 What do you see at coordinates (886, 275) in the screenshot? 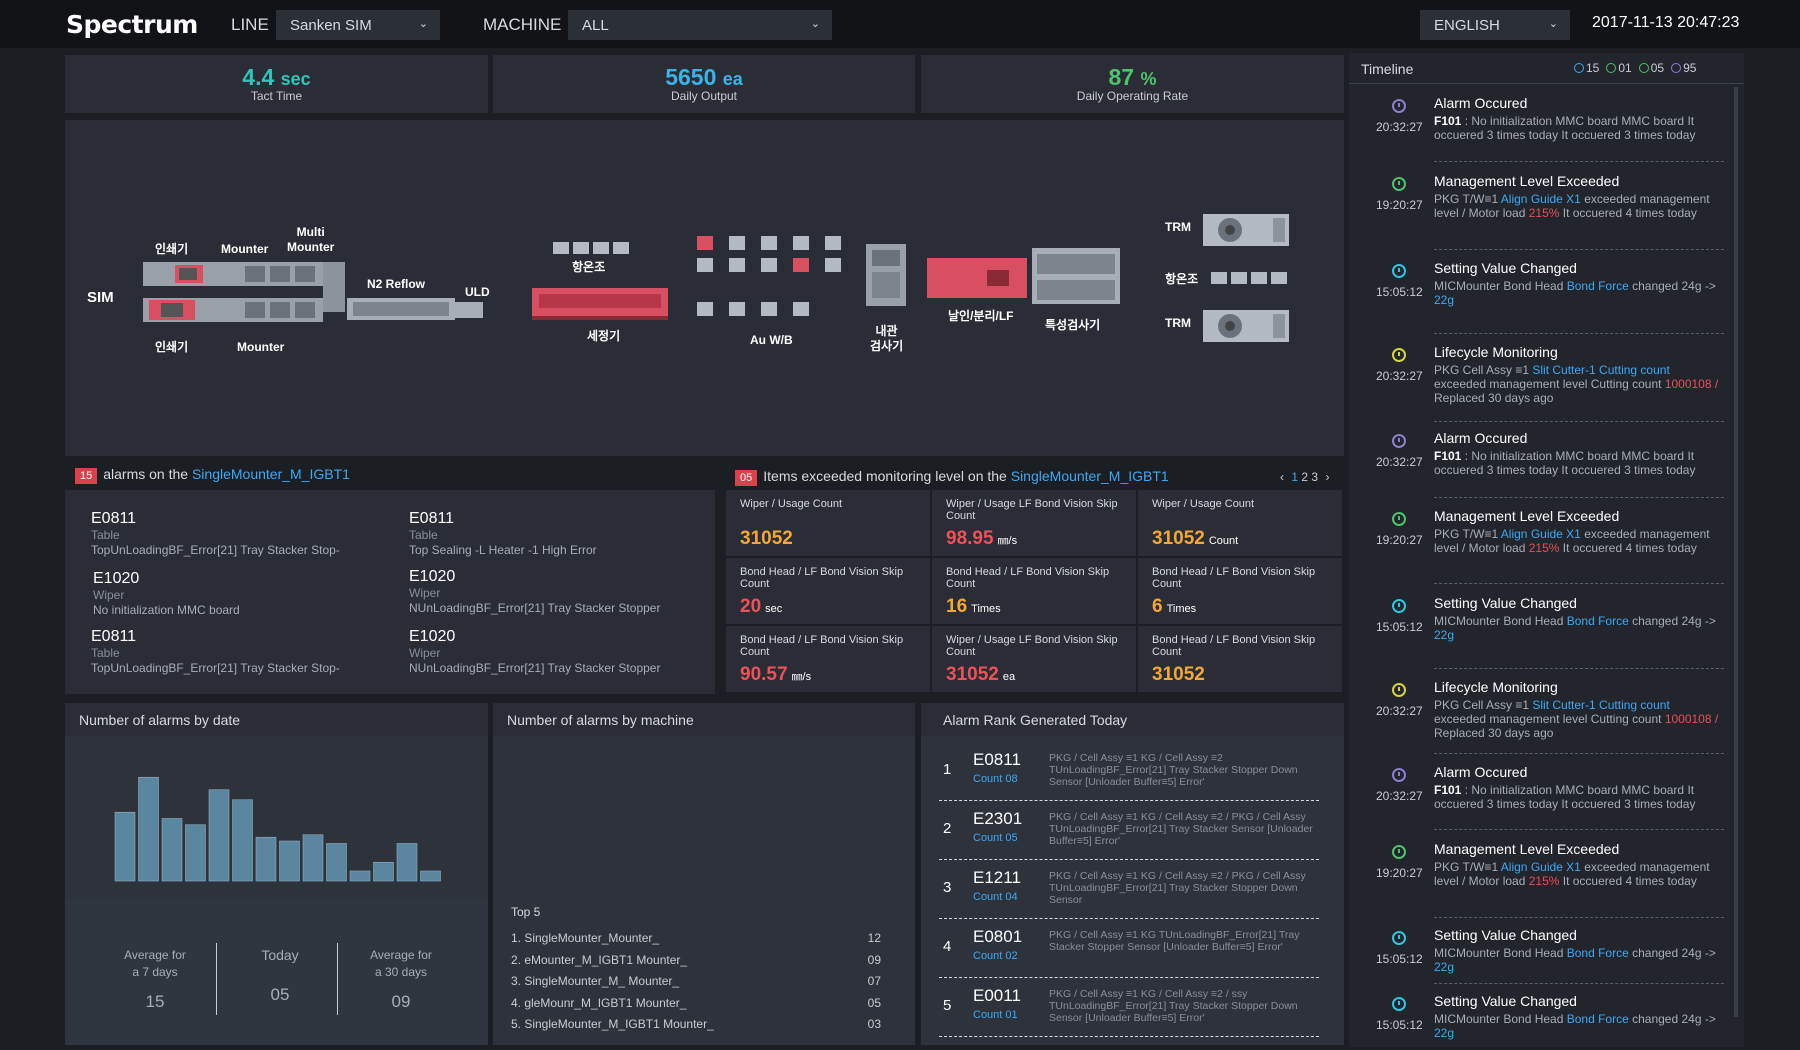
I see `inner-inspection-machine` at bounding box center [886, 275].